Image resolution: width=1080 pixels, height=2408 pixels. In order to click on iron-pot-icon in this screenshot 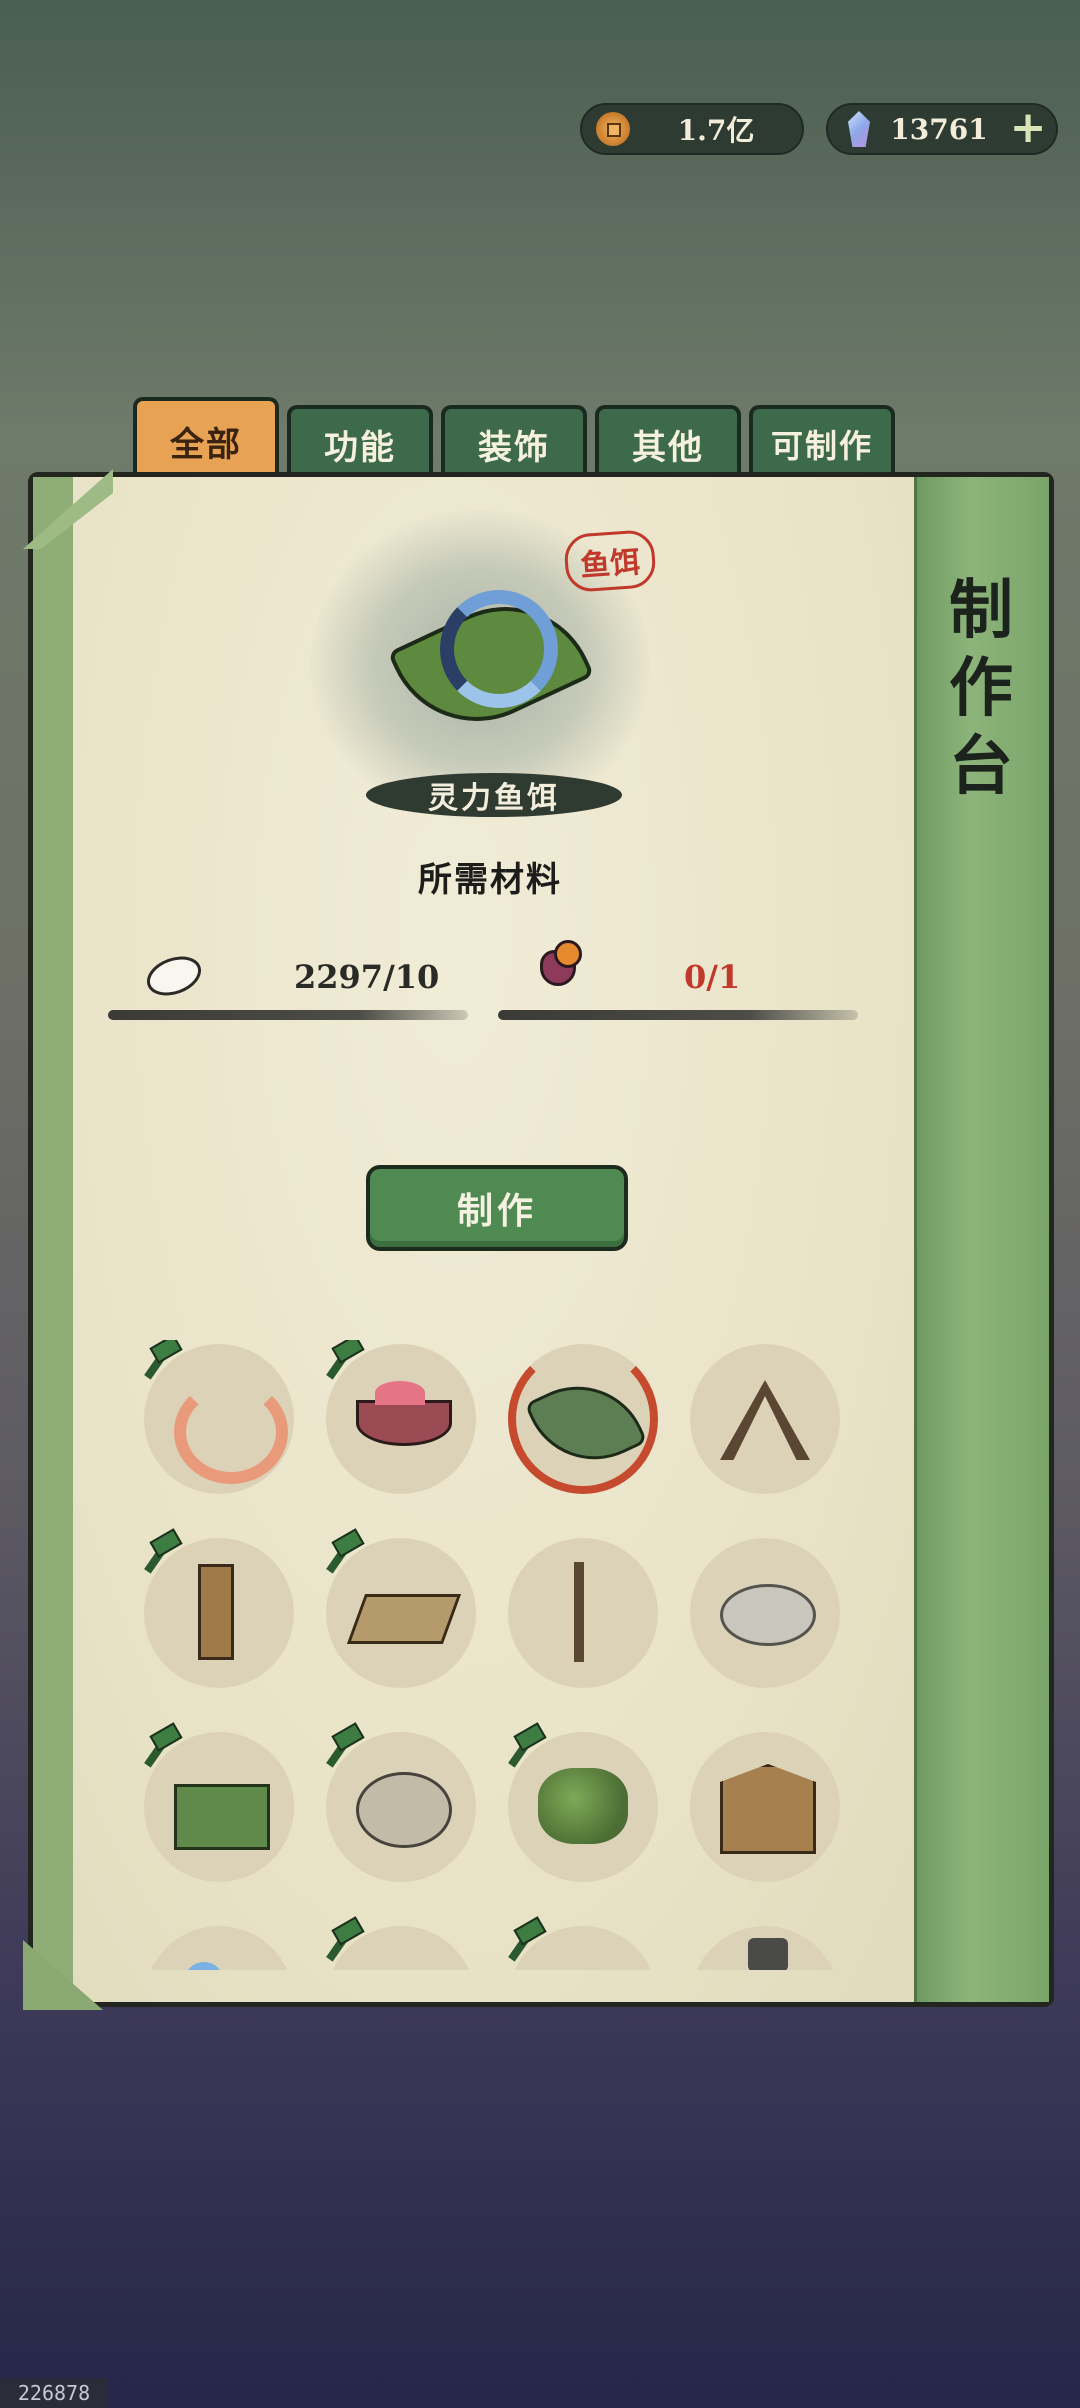, I will do `click(768, 1954)`.